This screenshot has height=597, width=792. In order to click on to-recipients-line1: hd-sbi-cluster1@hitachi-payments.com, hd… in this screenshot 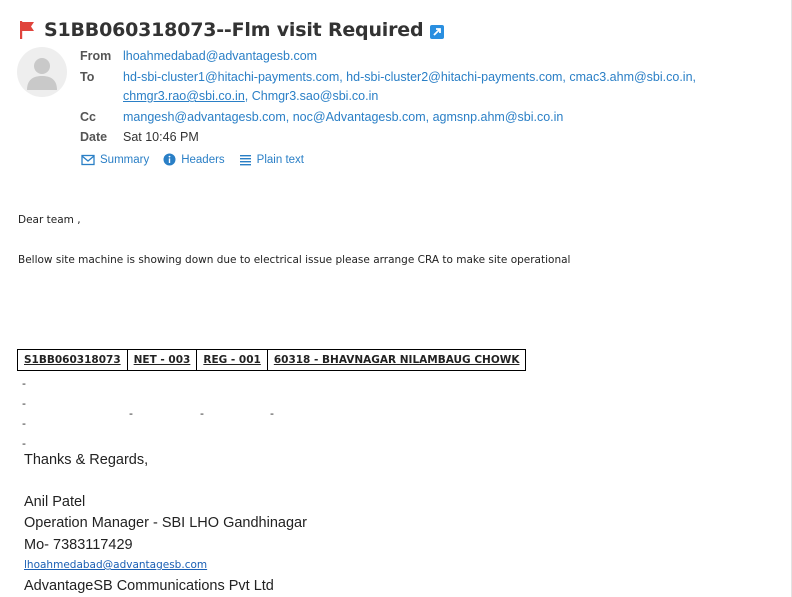, I will do `click(409, 77)`.